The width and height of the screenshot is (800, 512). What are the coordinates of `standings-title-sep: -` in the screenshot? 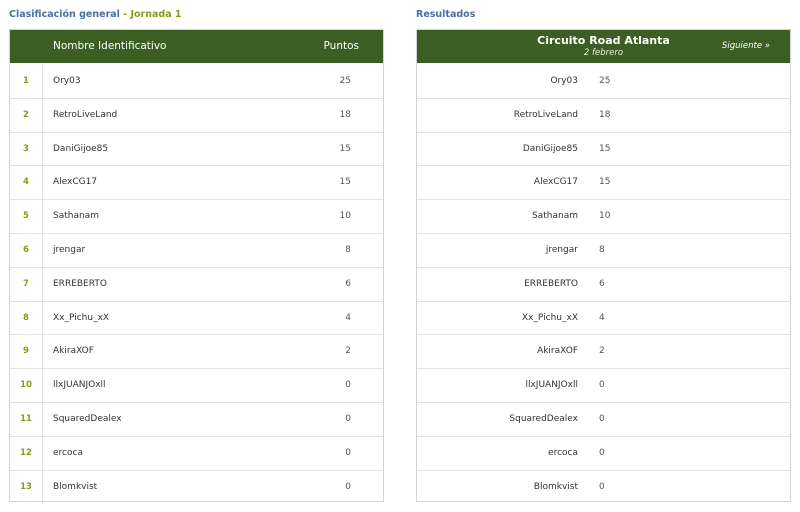 It's located at (125, 14).